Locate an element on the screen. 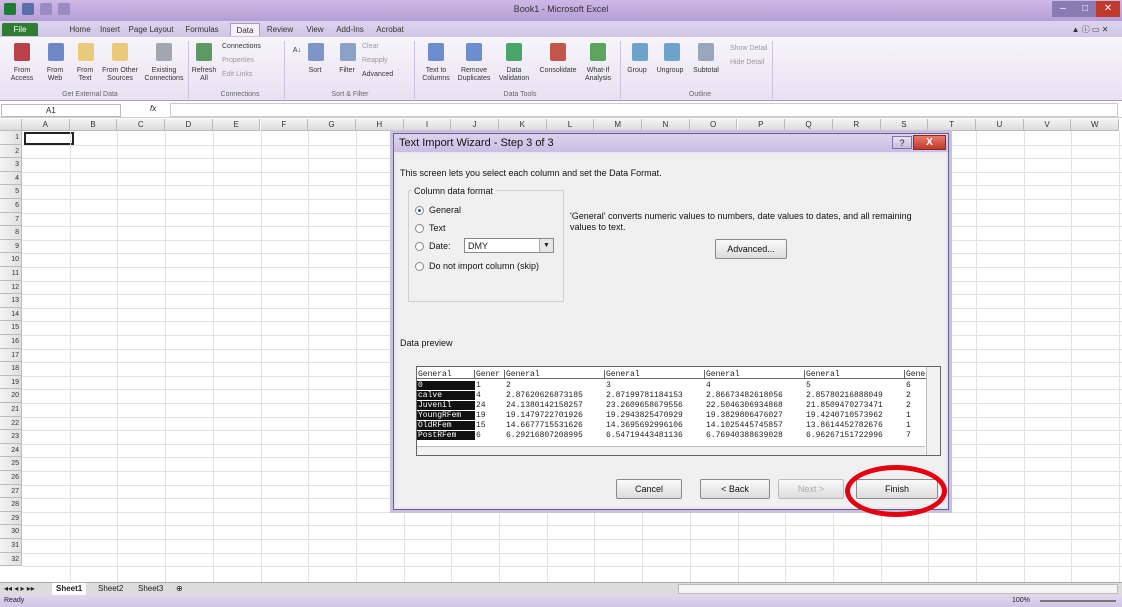 Image resolution: width=1122 pixels, height=607 pixels. tab-file: File is located at coordinates (20, 29).